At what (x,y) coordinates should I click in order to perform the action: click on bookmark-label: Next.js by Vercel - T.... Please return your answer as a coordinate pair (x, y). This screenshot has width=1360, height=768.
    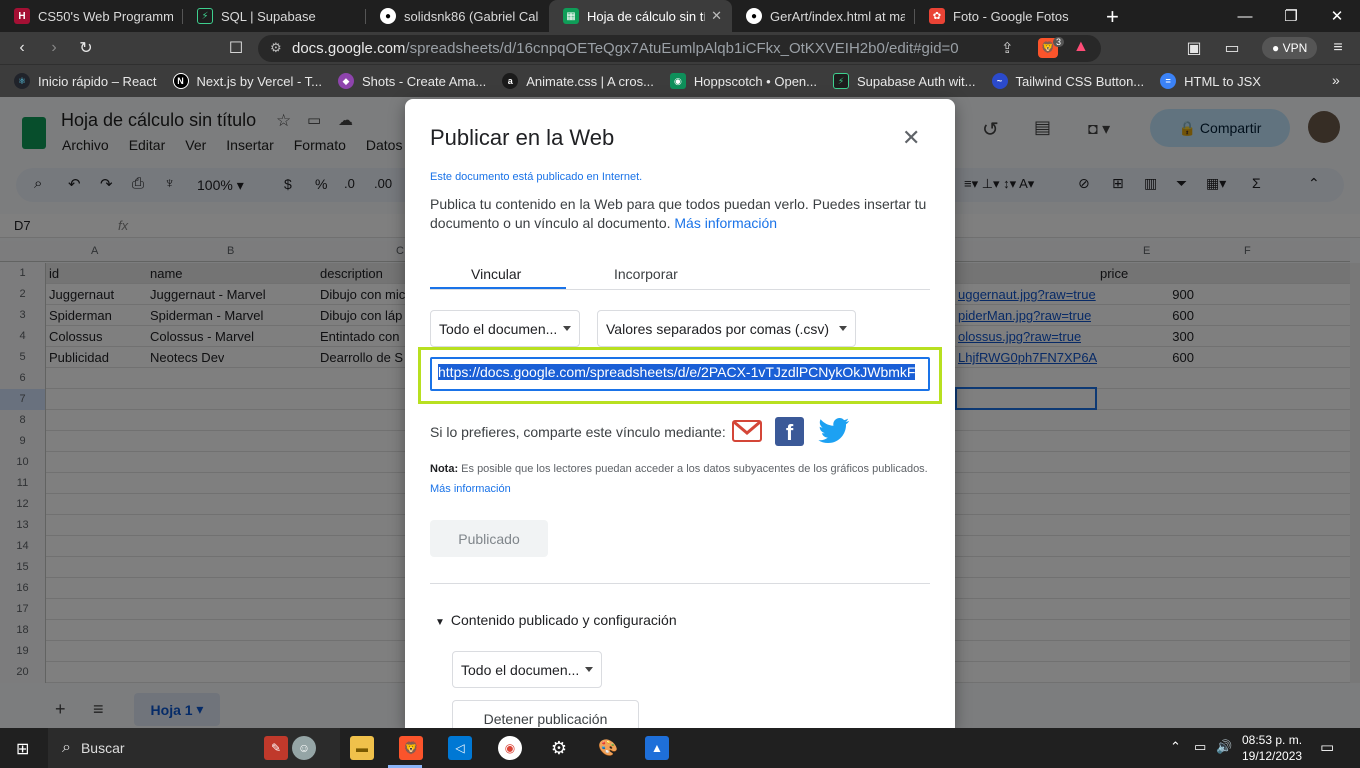
    Looking at the image, I should click on (259, 81).